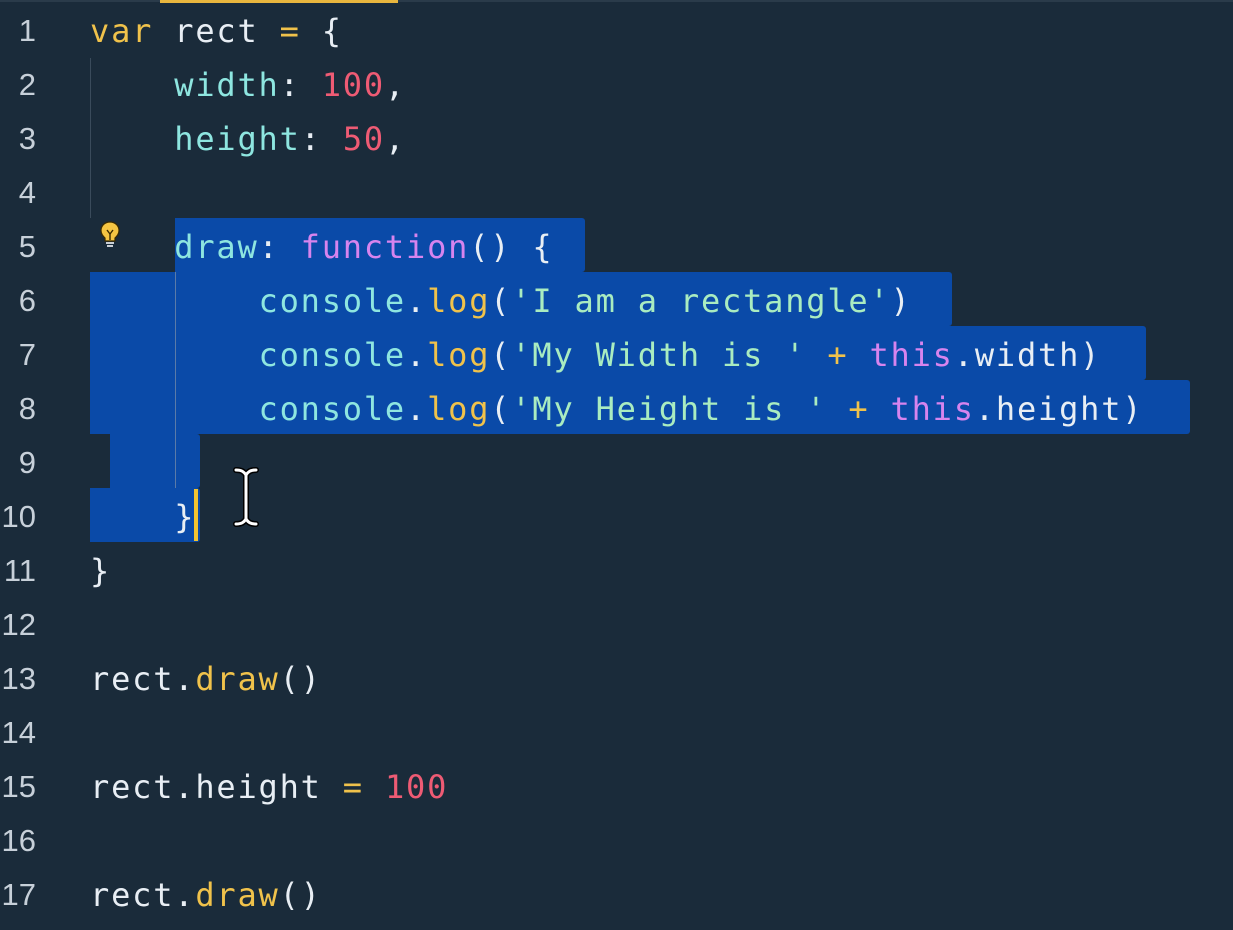 This screenshot has height=930, width=1233. I want to click on code-text: console.log('I am a rectangle'), so click(501, 301).